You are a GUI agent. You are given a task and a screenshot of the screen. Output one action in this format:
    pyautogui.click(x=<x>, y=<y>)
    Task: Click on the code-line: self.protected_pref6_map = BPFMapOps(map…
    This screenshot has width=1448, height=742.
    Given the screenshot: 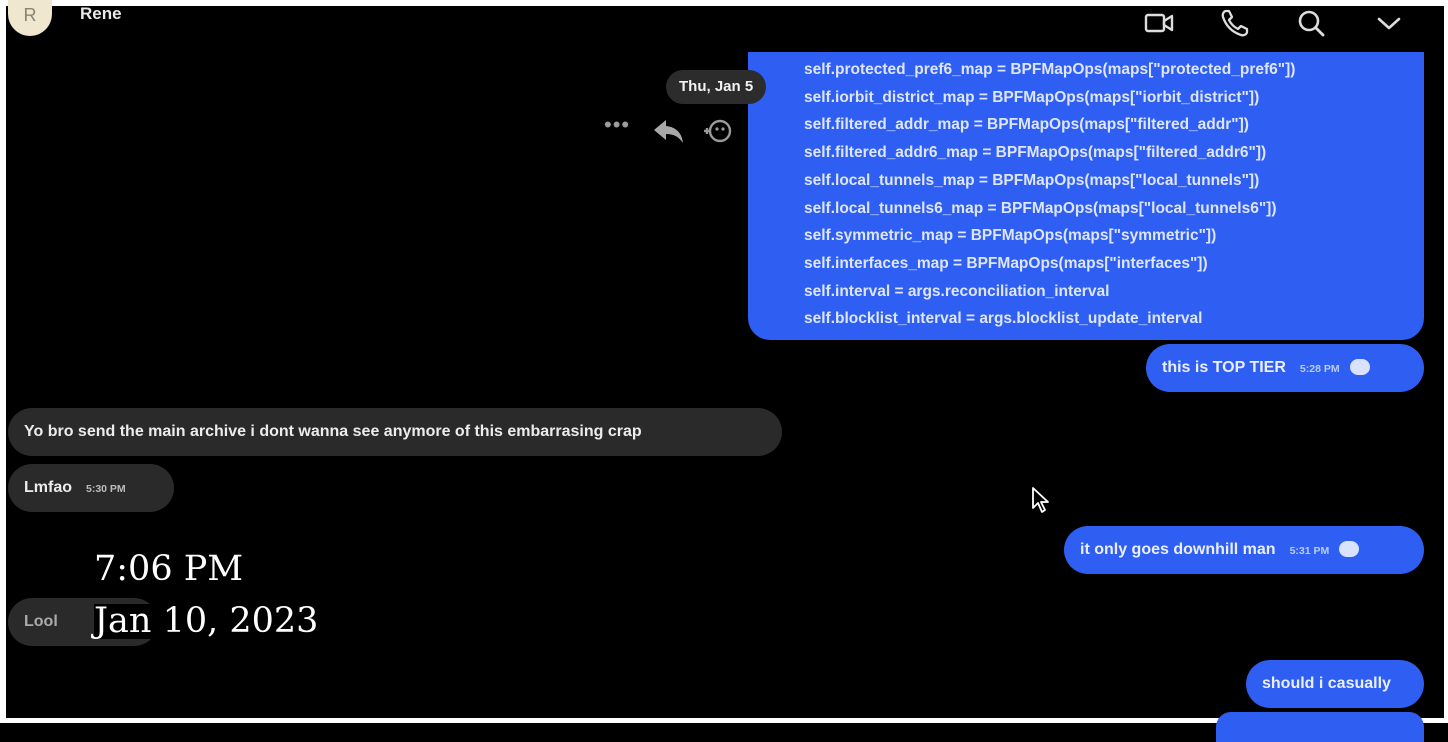 What is the action you would take?
    pyautogui.click(x=1050, y=69)
    